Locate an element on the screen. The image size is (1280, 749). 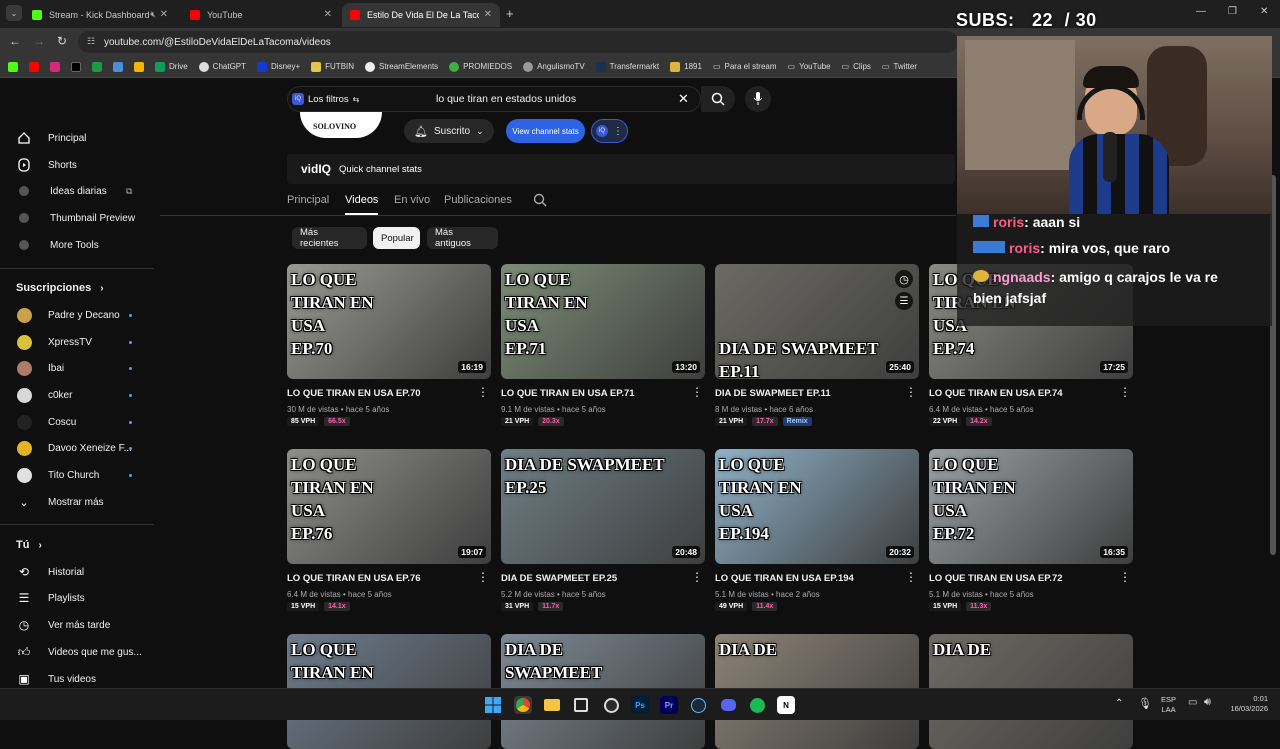
tab-list-chevron-icon: ⌄ is located at coordinates (14, 13).